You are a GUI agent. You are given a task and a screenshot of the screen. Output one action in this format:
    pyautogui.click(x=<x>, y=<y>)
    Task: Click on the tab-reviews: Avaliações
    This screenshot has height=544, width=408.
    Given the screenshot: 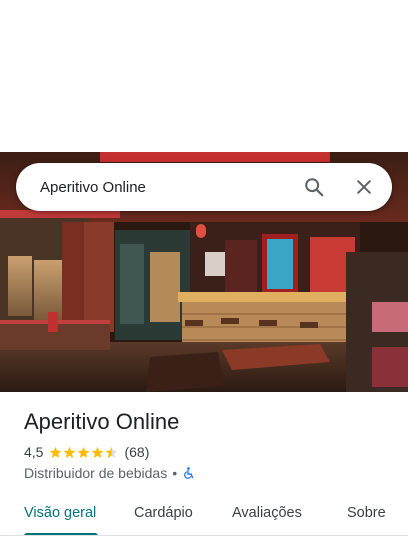 What is the action you would take?
    pyautogui.click(x=267, y=513)
    